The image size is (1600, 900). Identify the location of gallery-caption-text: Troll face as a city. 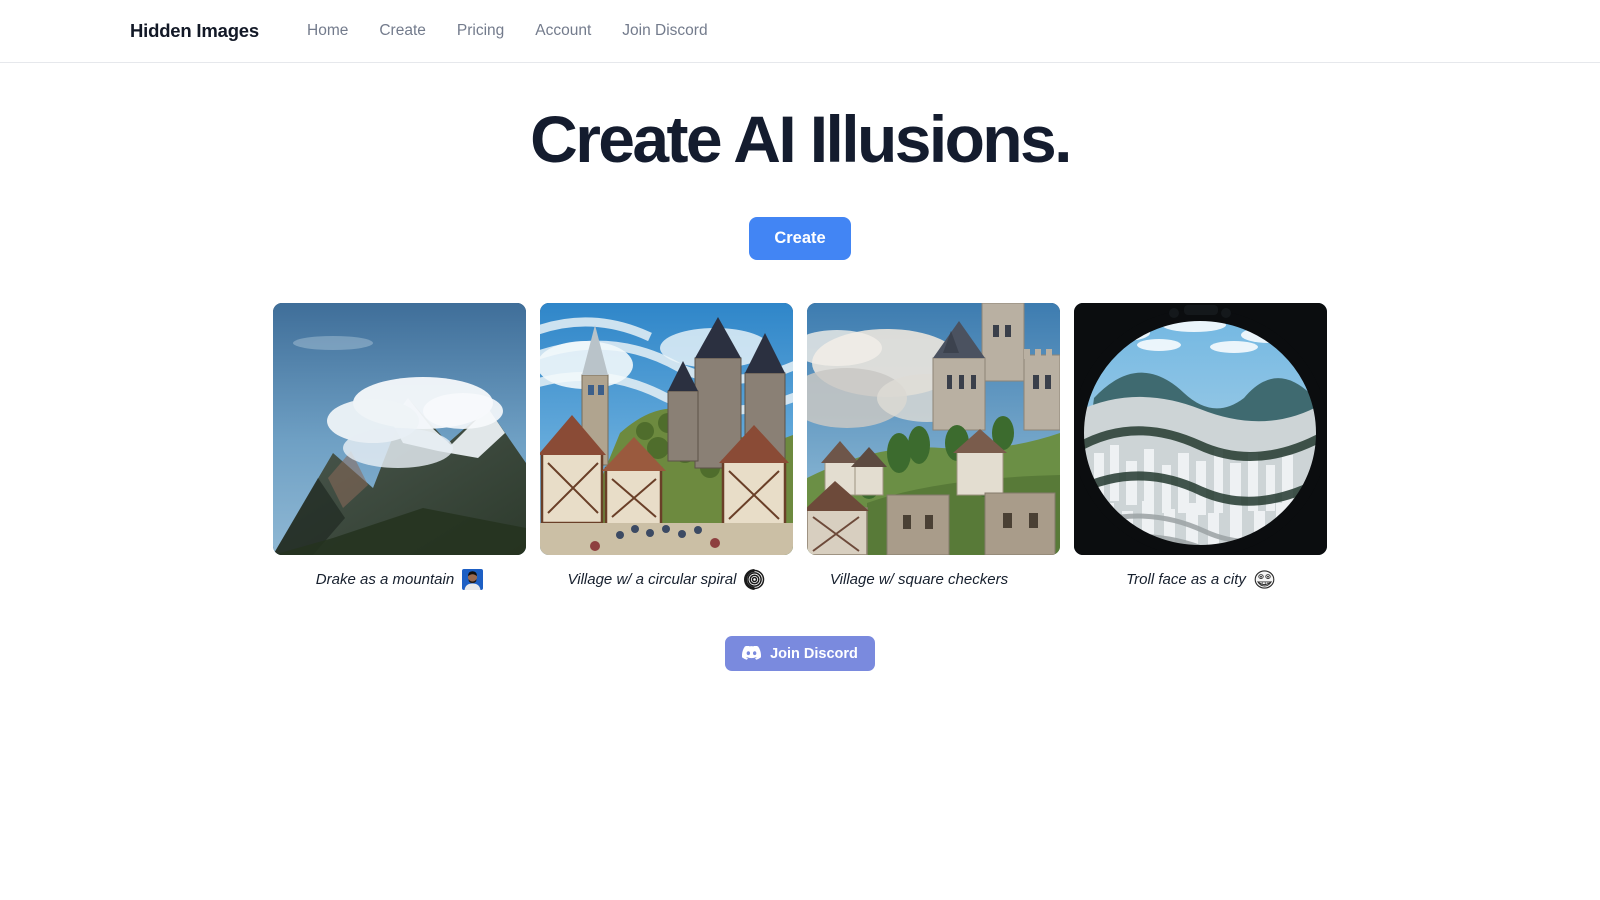
(1186, 580).